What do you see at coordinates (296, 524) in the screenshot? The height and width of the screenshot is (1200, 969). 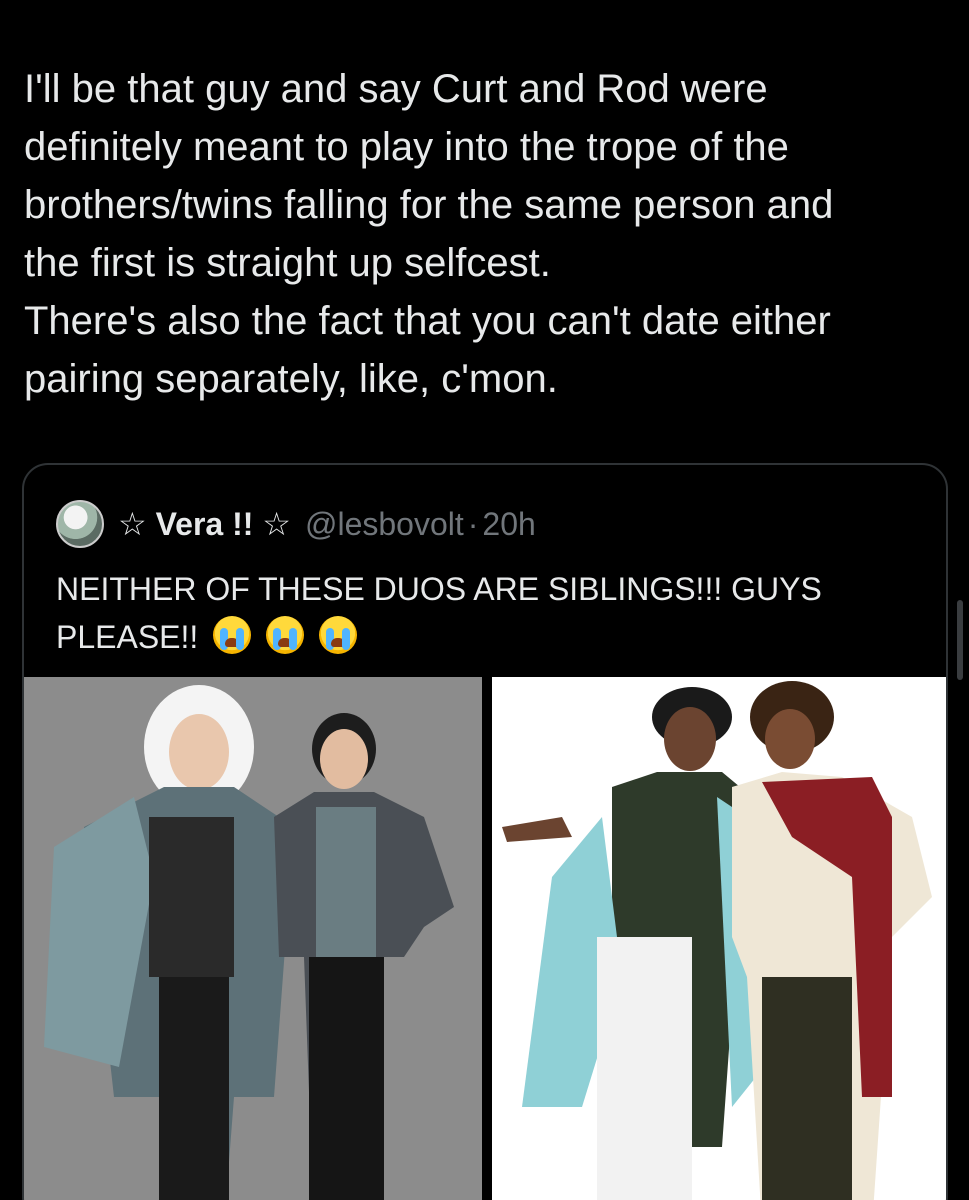 I see `quoted-tweet-header: ☆ Vera !! ☆ @lesbovolt · 20h` at bounding box center [296, 524].